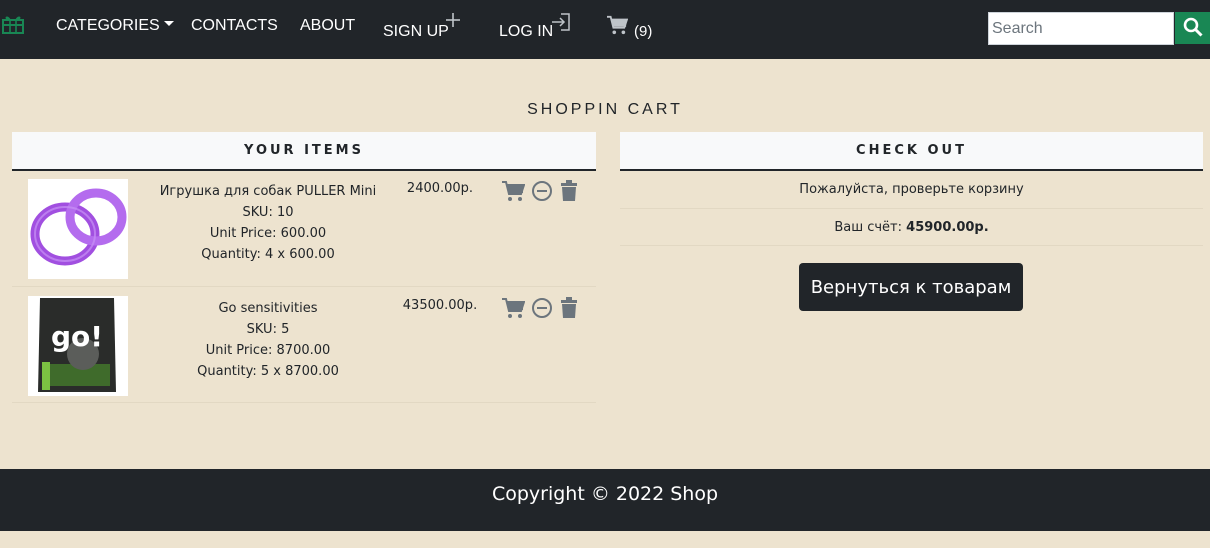 The image size is (1210, 548). I want to click on item-quantity: Quantity: 5 x 8700.00, so click(268, 371).